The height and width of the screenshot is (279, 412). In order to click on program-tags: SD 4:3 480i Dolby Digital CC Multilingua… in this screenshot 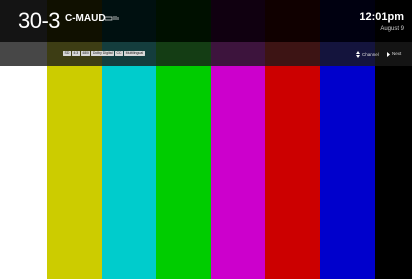, I will do `click(104, 53)`.